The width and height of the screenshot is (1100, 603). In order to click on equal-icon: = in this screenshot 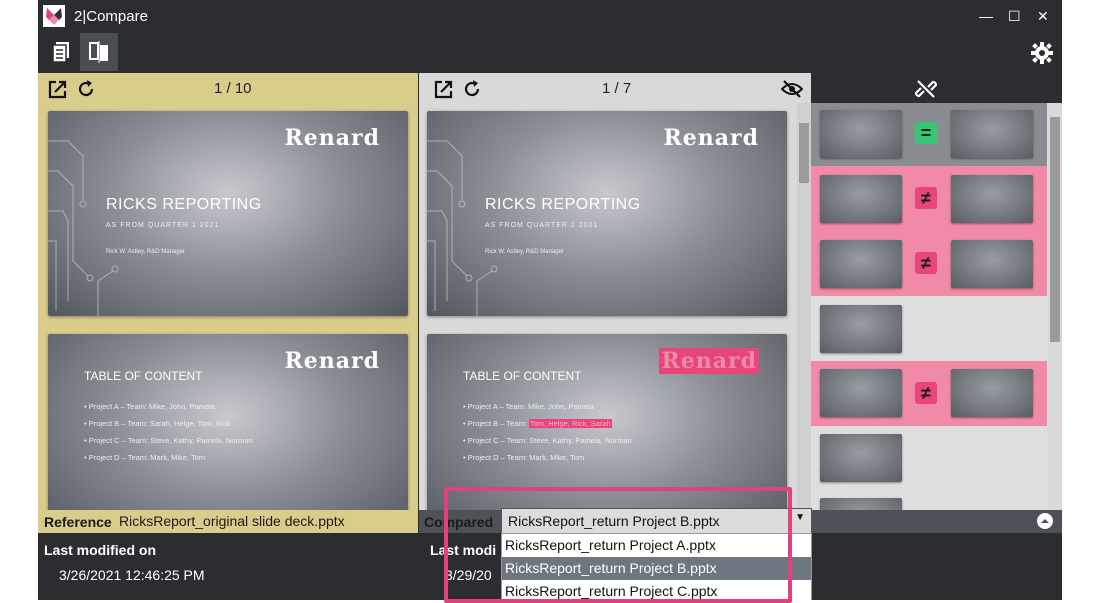, I will do `click(926, 133)`.